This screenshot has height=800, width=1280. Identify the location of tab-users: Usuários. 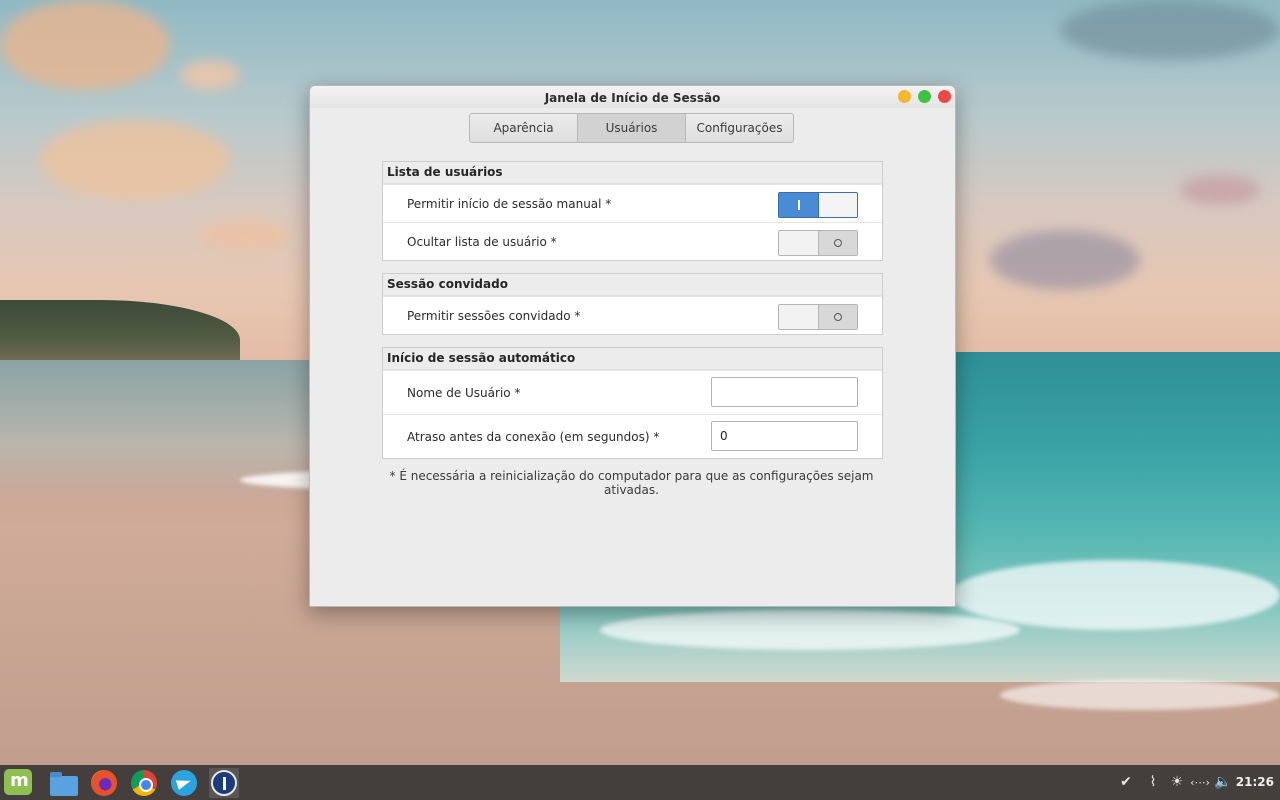
(632, 128).